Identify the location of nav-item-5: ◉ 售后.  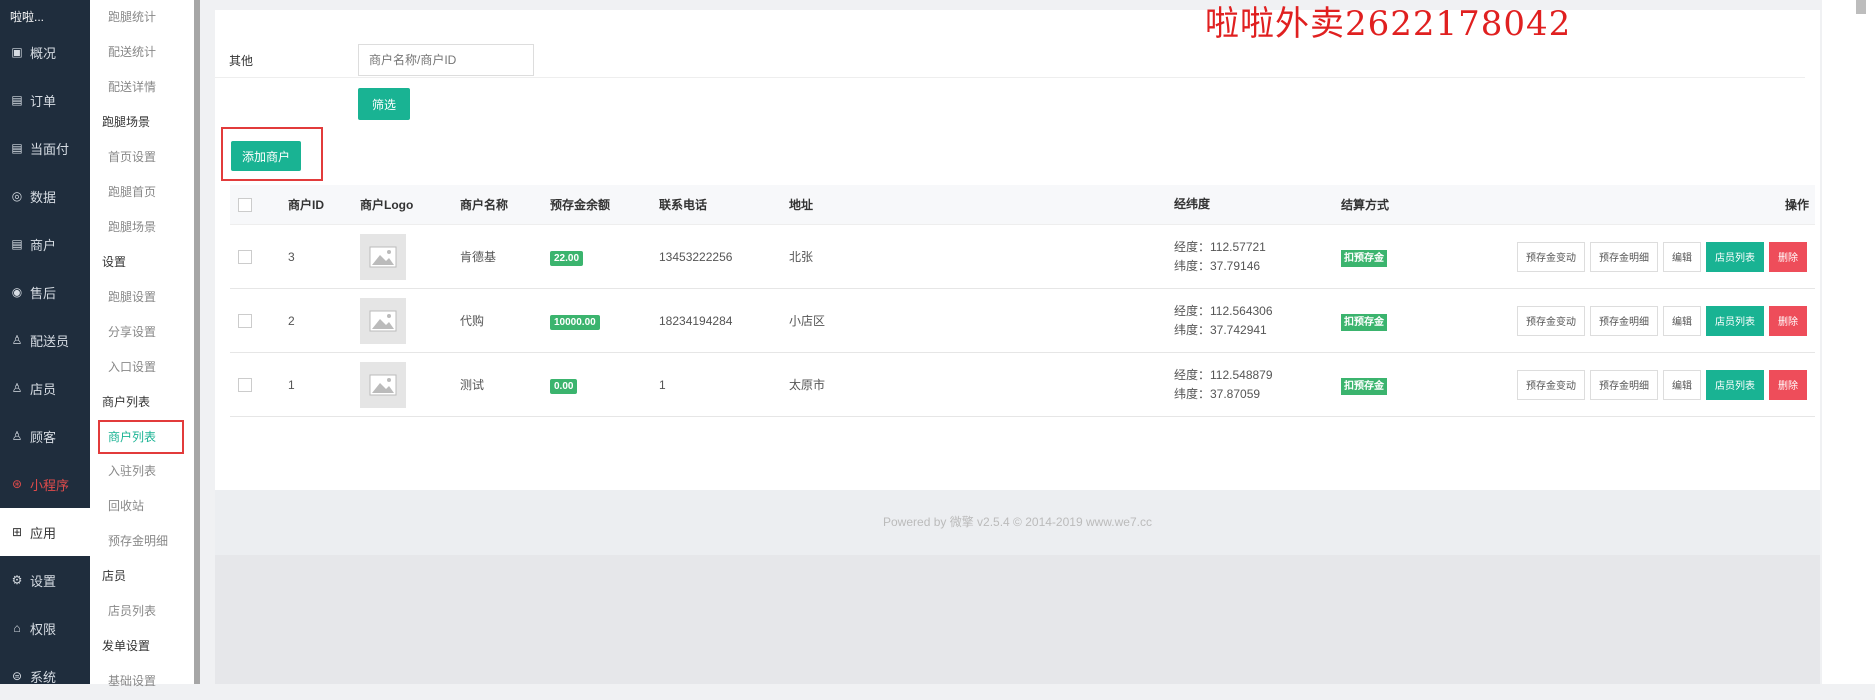
(45, 292).